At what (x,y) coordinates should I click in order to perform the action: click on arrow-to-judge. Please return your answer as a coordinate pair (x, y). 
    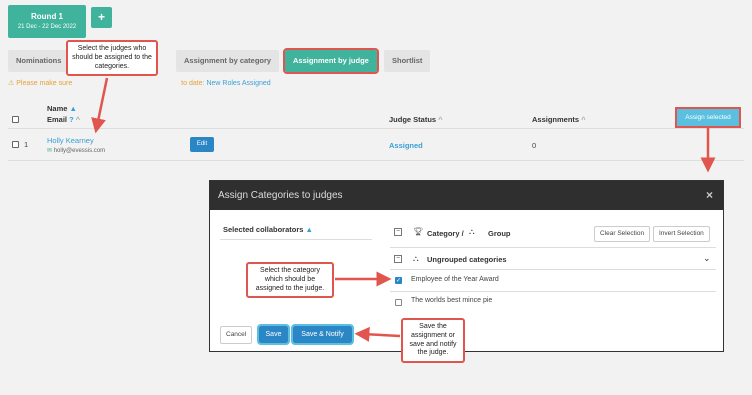
    Looking at the image, I should click on (100, 105).